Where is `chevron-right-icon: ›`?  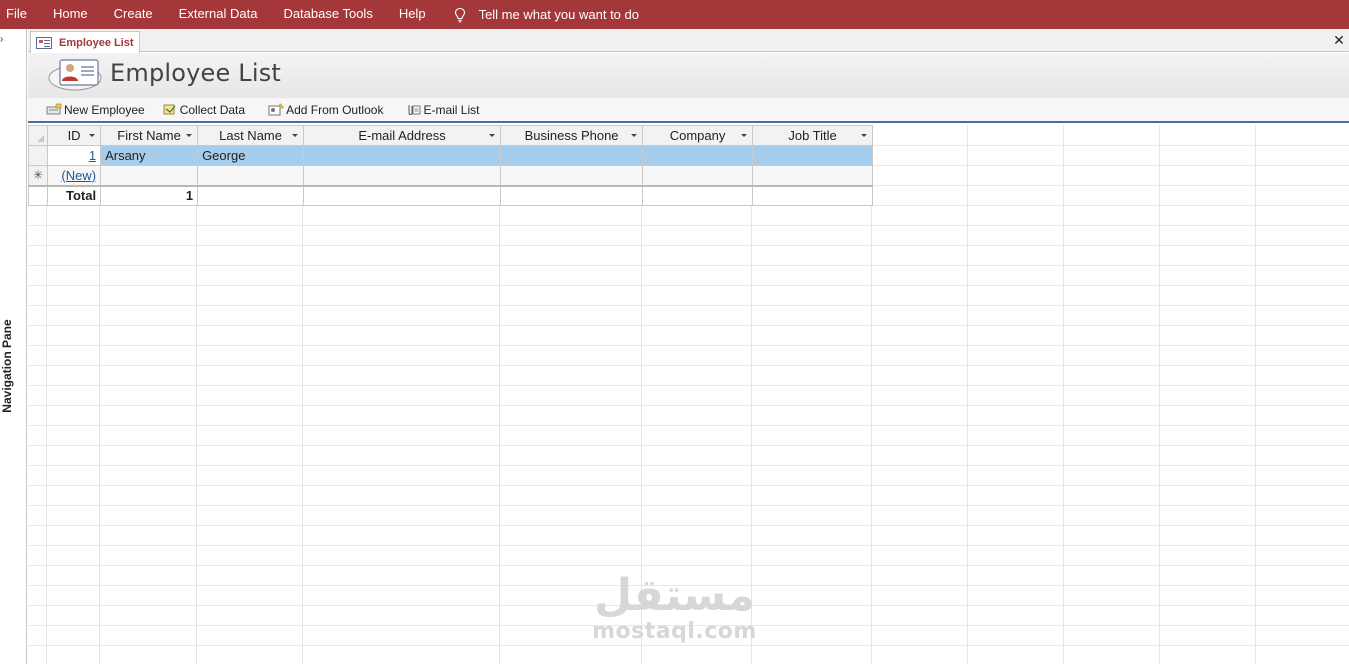
chevron-right-icon: › is located at coordinates (5, 40).